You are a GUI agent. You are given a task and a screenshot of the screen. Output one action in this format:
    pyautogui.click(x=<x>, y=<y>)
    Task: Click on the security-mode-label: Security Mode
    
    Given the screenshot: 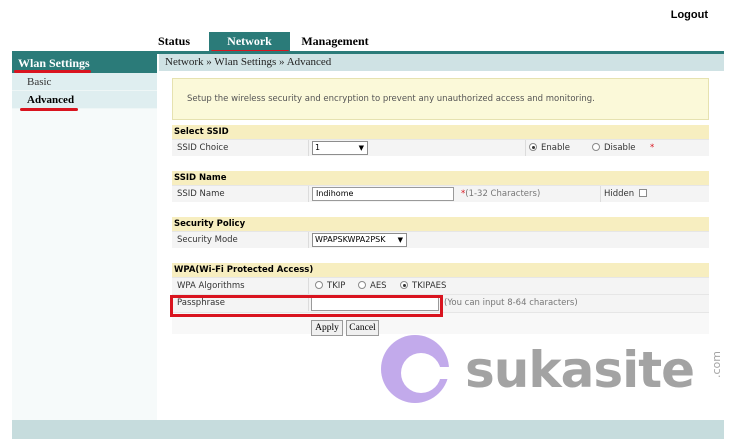 What is the action you would take?
    pyautogui.click(x=207, y=240)
    